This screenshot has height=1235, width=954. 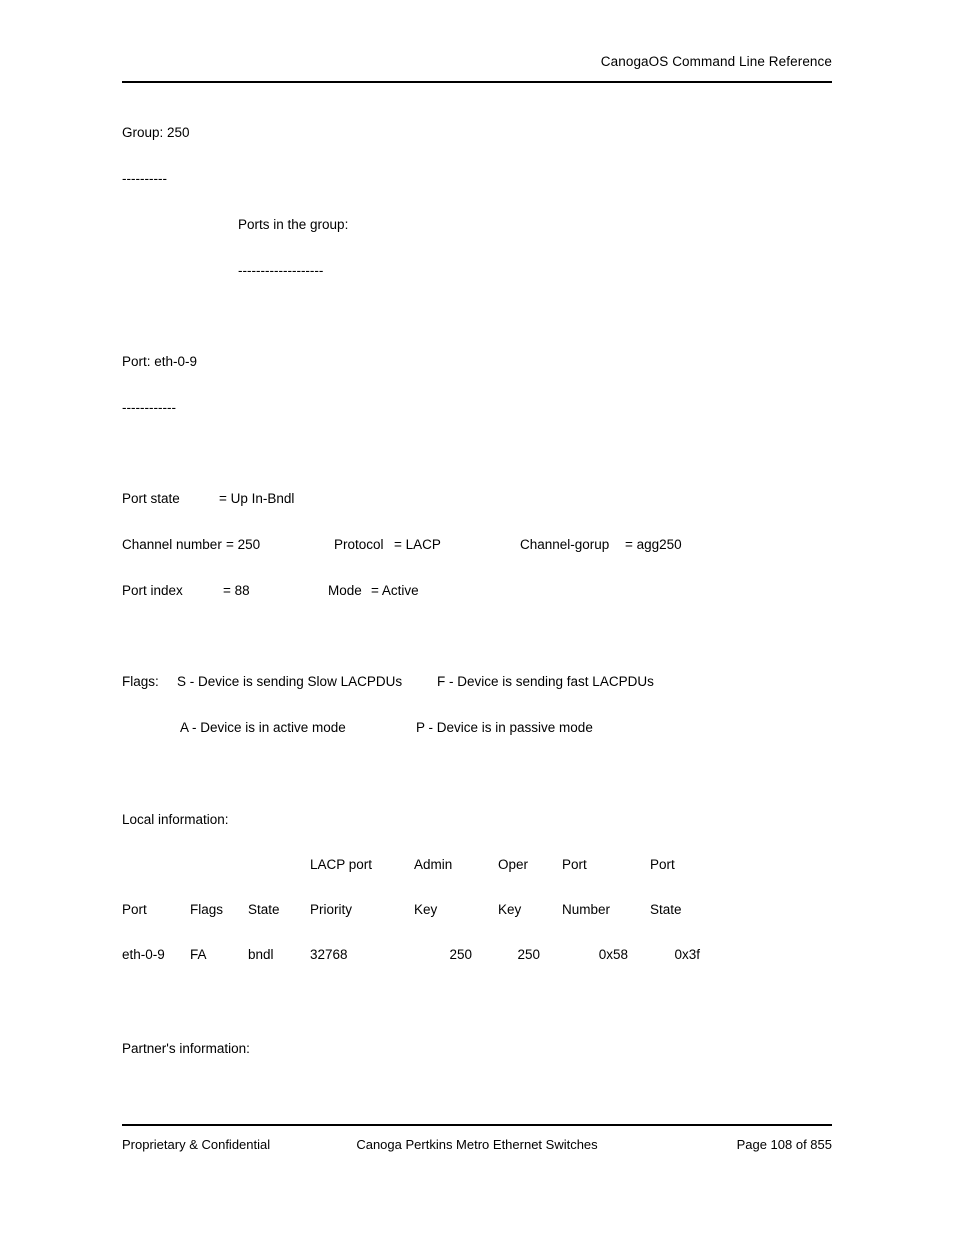 What do you see at coordinates (687, 954) in the screenshot?
I see `cell-port-state: 0x3f` at bounding box center [687, 954].